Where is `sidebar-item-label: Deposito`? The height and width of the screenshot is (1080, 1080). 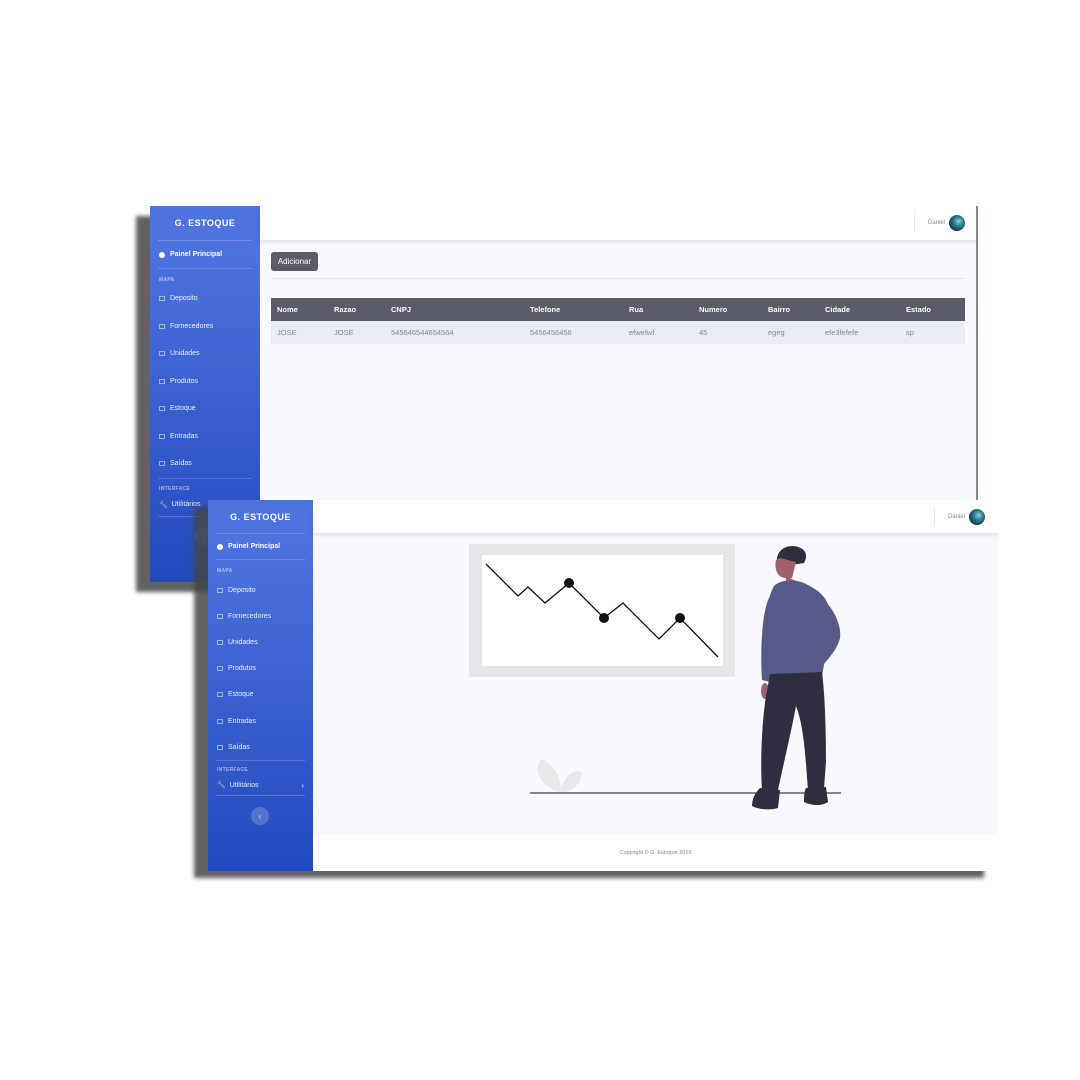
sidebar-item-label: Deposito is located at coordinates (184, 299).